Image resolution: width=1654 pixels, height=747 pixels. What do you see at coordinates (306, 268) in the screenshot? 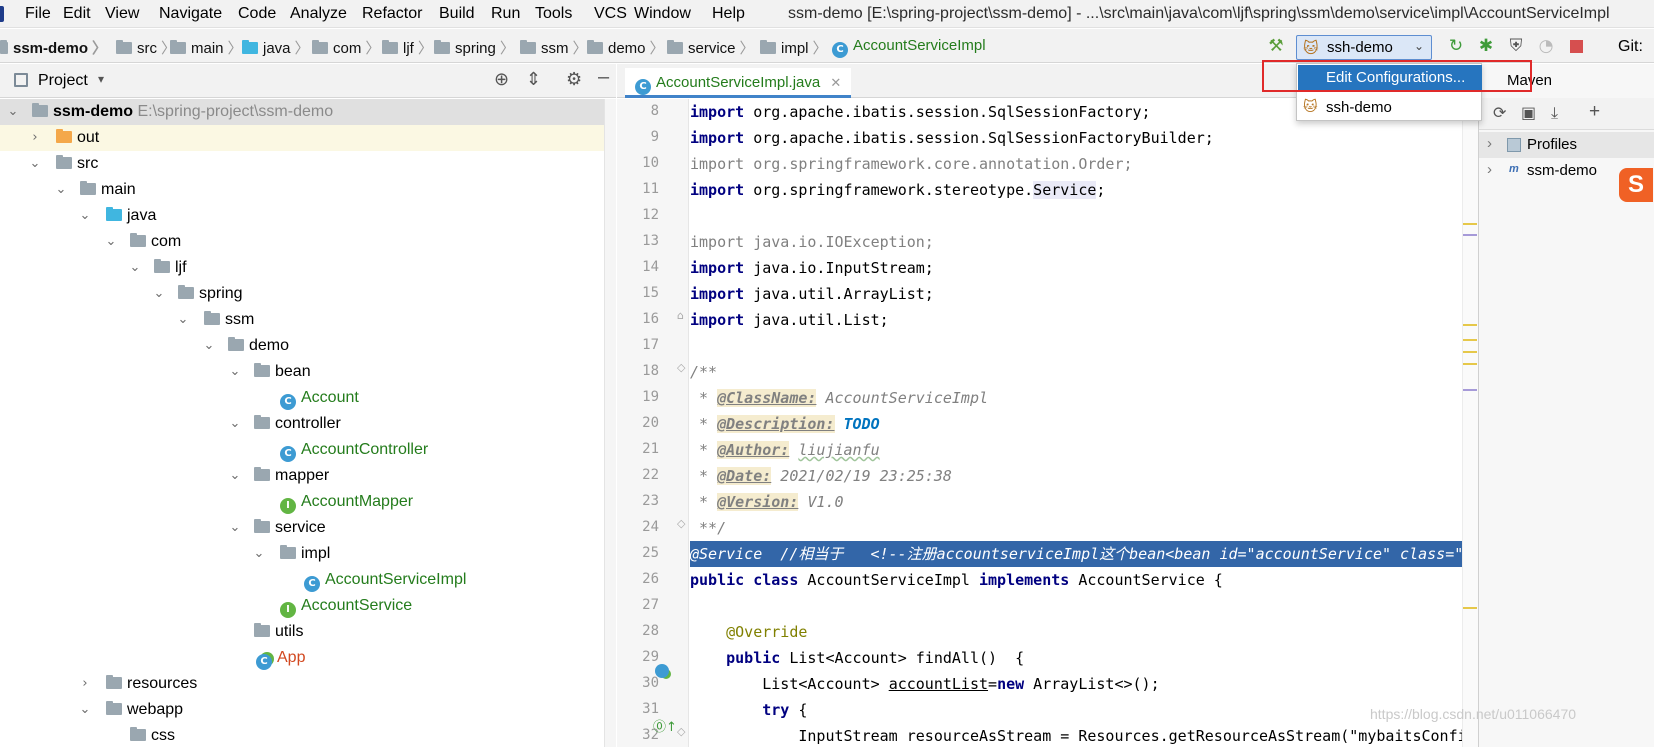
I see `tree-row: ⌄ ljf` at bounding box center [306, 268].